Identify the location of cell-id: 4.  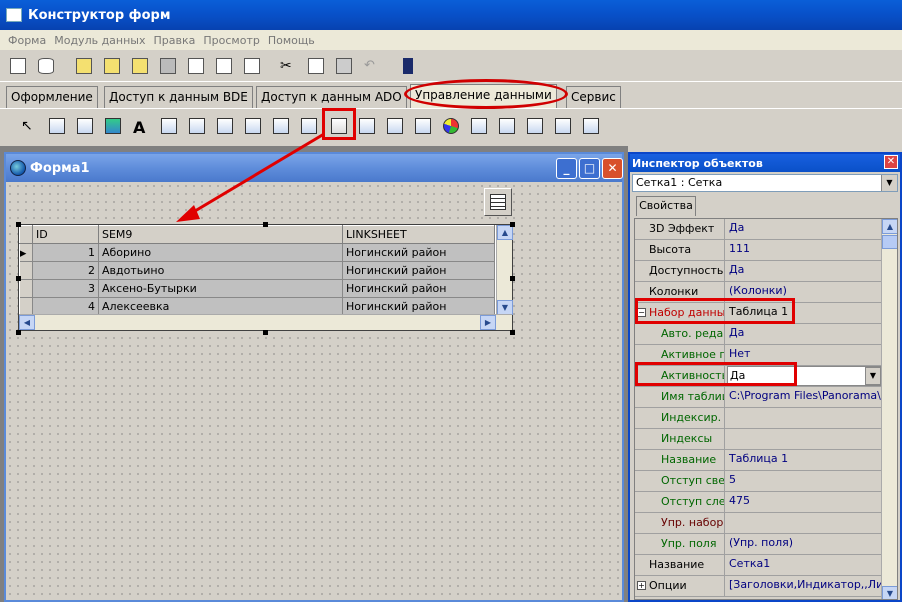
(65, 306).